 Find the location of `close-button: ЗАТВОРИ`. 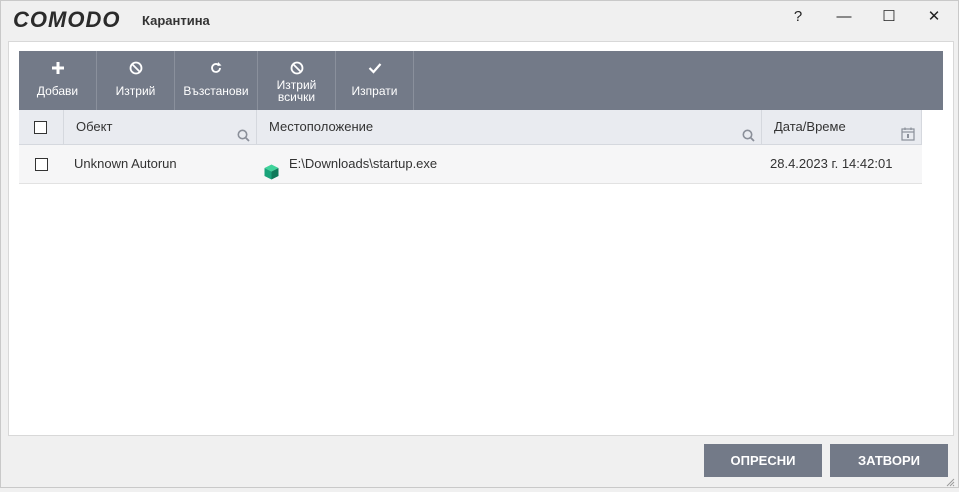

close-button: ЗАТВОРИ is located at coordinates (889, 460).